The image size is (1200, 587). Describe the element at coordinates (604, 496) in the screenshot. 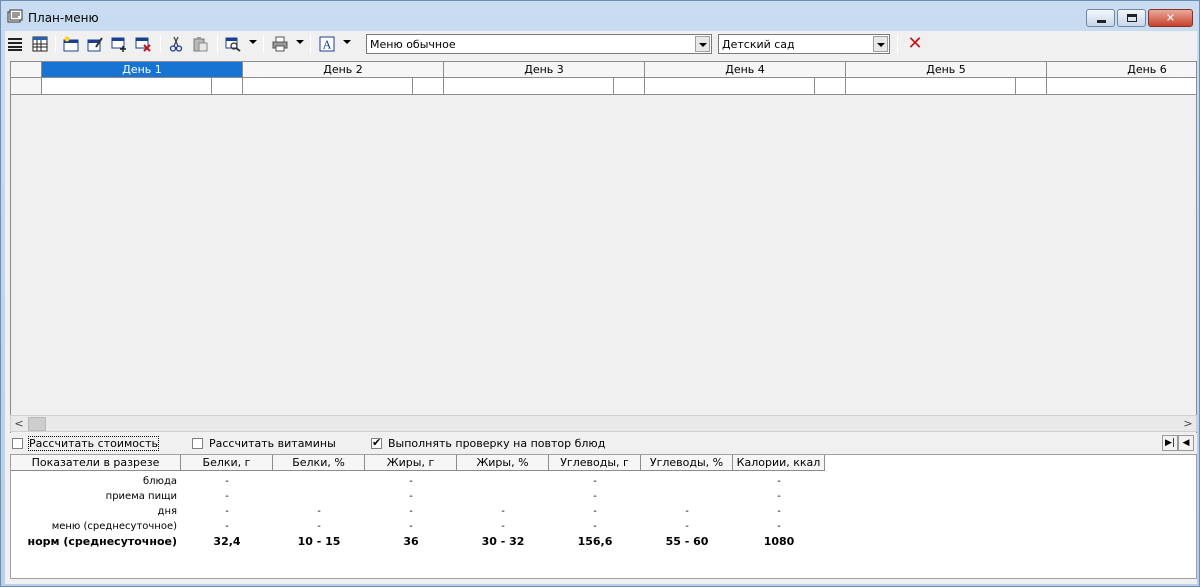

I see `nutrition-row: приема пищи - - - -` at that location.